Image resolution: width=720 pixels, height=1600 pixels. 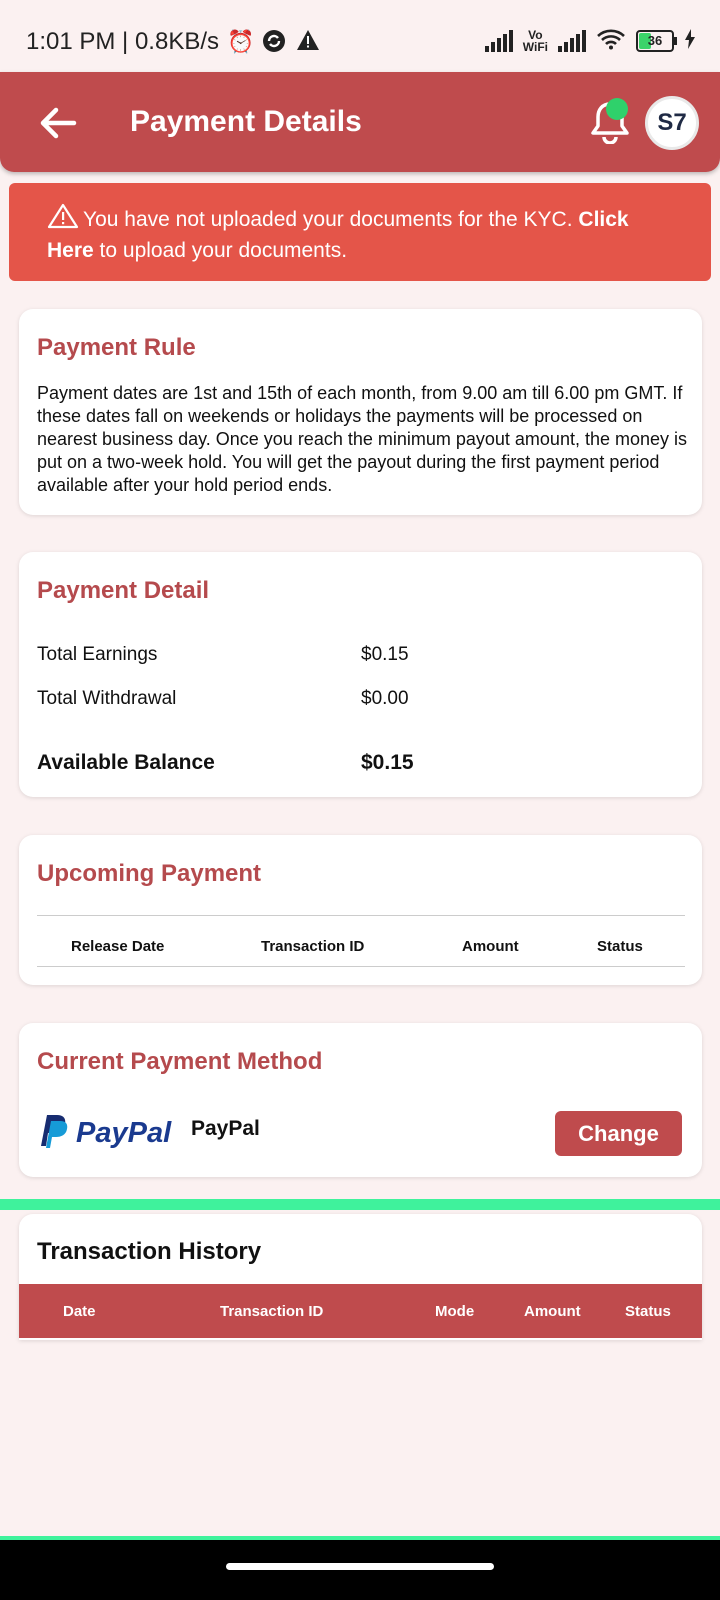 I want to click on payment-method-title: Current Payment Method, so click(x=180, y=1061).